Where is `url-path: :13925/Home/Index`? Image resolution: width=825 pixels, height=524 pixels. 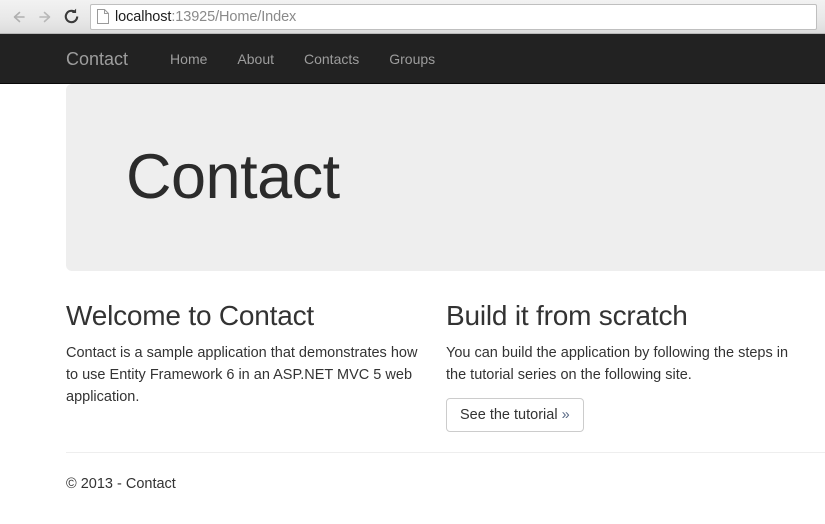
url-path: :13925/Home/Index is located at coordinates (234, 16).